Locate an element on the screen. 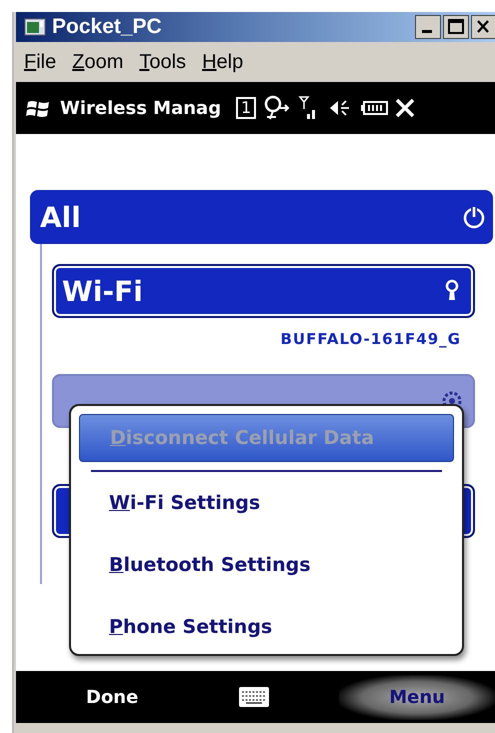 This screenshot has width=495, height=733. softkey-button: Done is located at coordinates (112, 697).